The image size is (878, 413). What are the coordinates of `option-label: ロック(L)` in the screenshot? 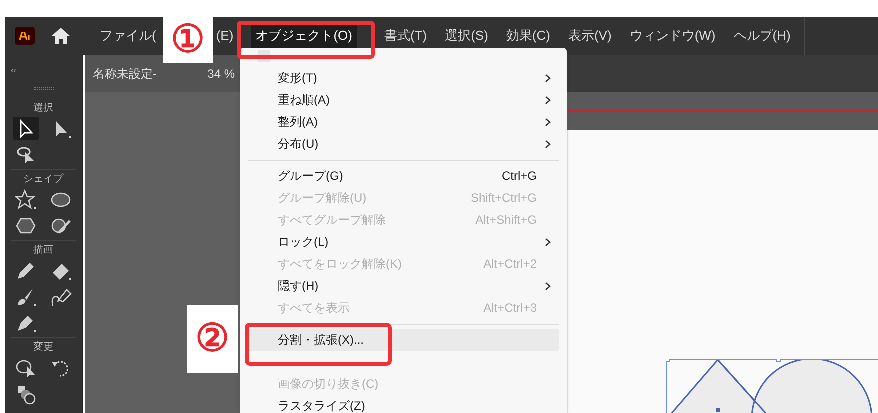 It's located at (304, 242).